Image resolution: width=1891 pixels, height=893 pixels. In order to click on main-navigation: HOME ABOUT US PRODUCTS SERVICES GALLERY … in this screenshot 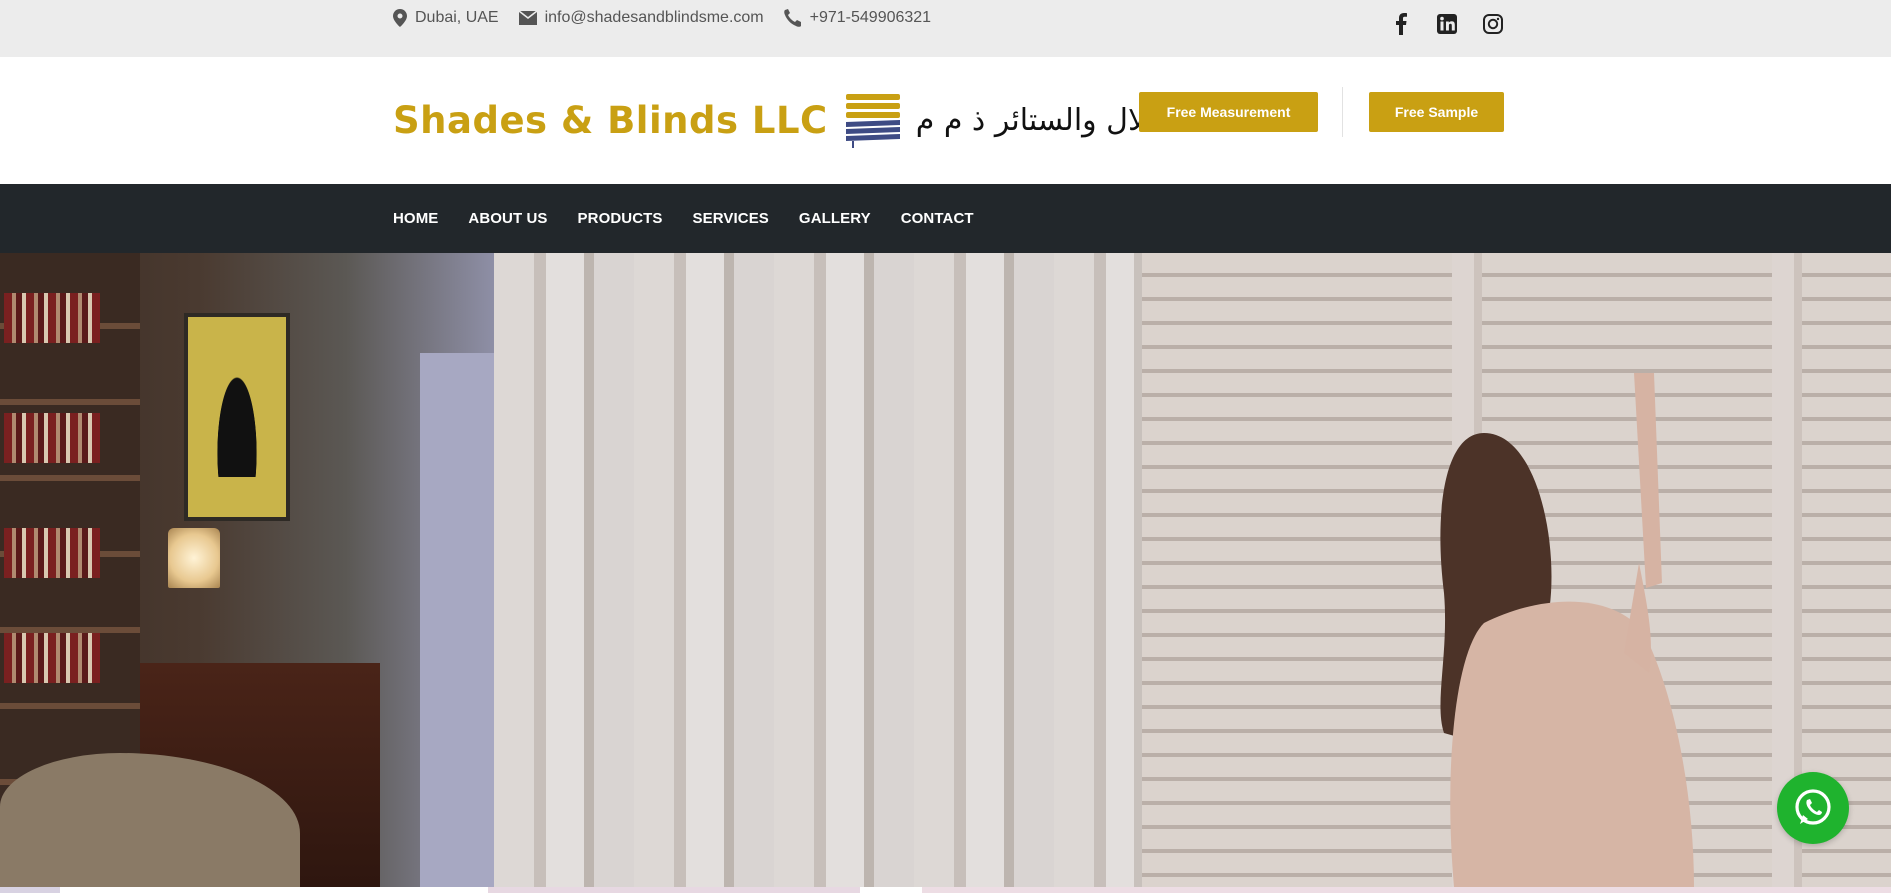, I will do `click(945, 218)`.